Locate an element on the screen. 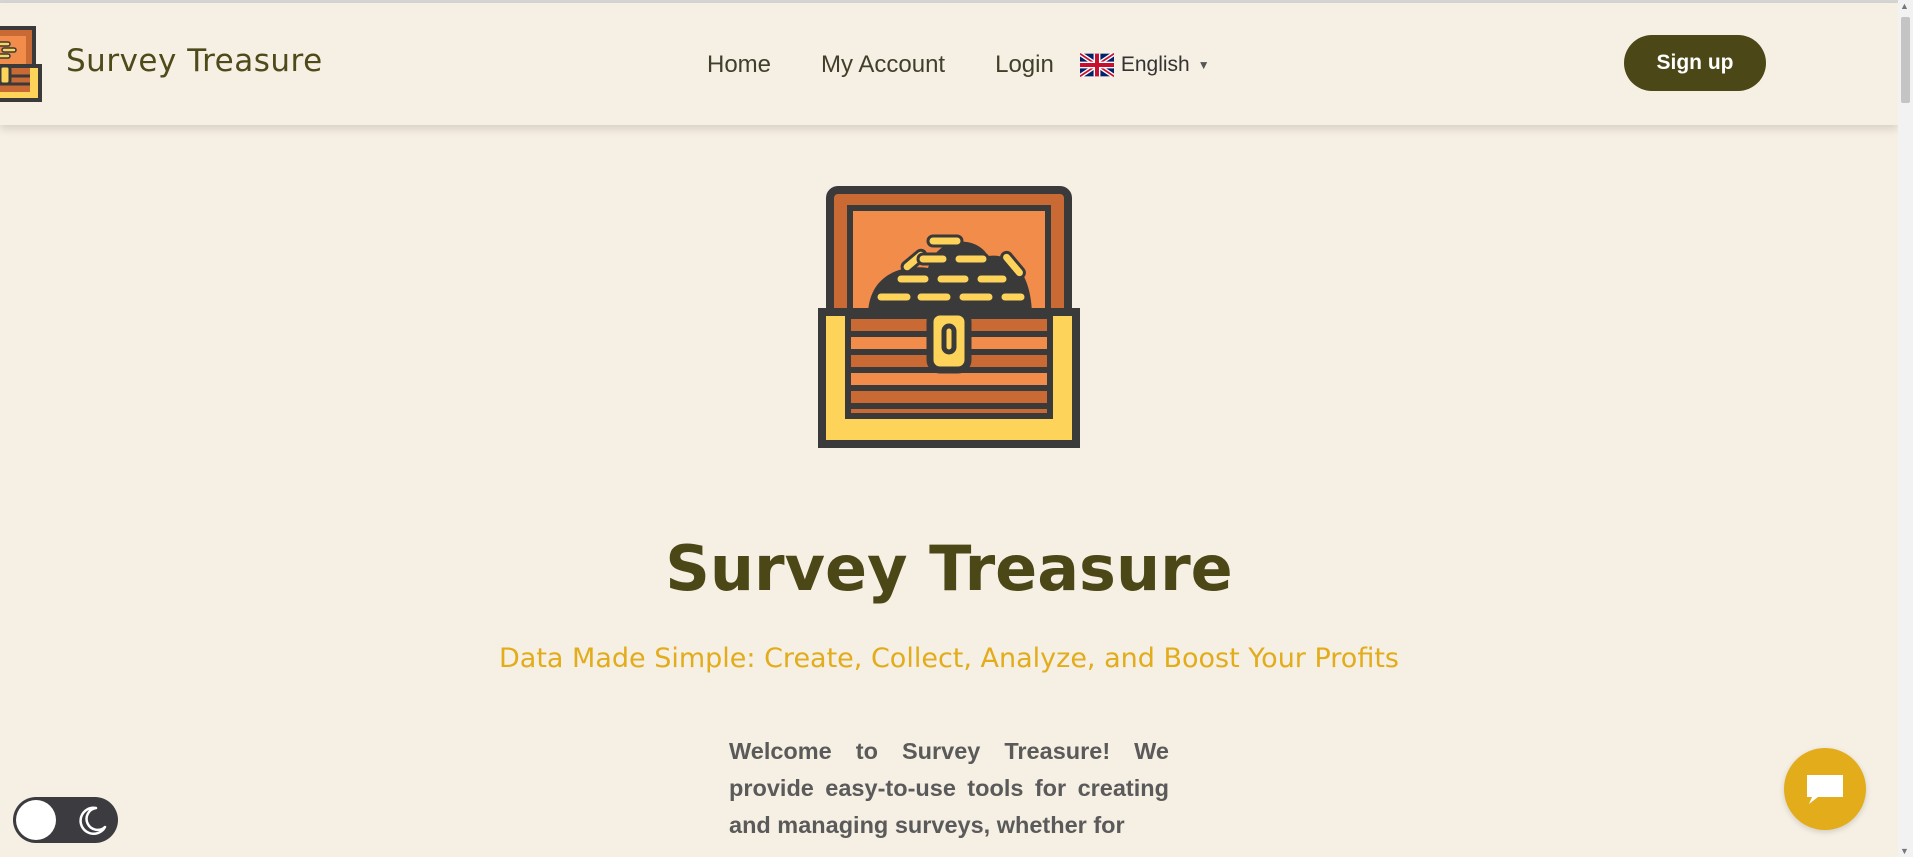 The image size is (1913, 857). brand-logo is located at coordinates (21, 64).